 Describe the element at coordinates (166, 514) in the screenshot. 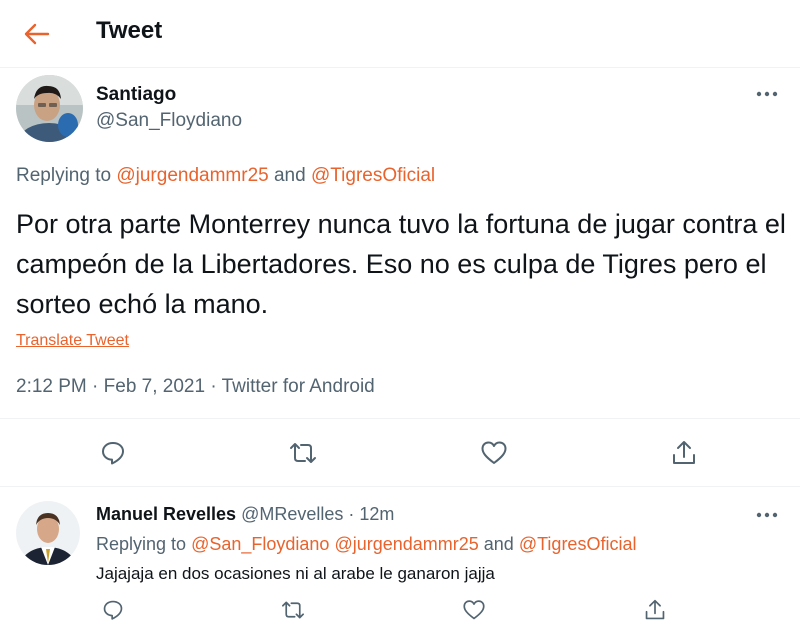

I see `reply-author-name: Manuel Revelles` at that location.